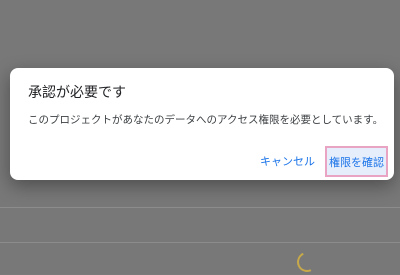 The height and width of the screenshot is (275, 400). I want to click on review-permissions-button: 権限を確認, so click(356, 161).